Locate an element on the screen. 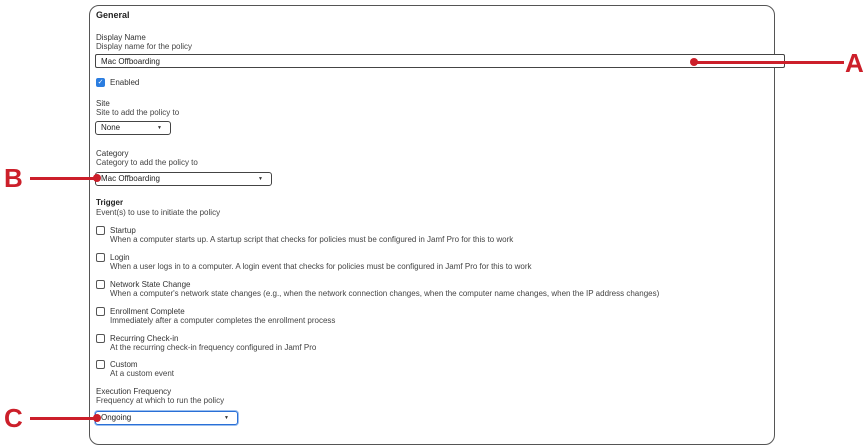  trigger-recurring-check-in-label: Recurring Check-in is located at coordinates (144, 338).